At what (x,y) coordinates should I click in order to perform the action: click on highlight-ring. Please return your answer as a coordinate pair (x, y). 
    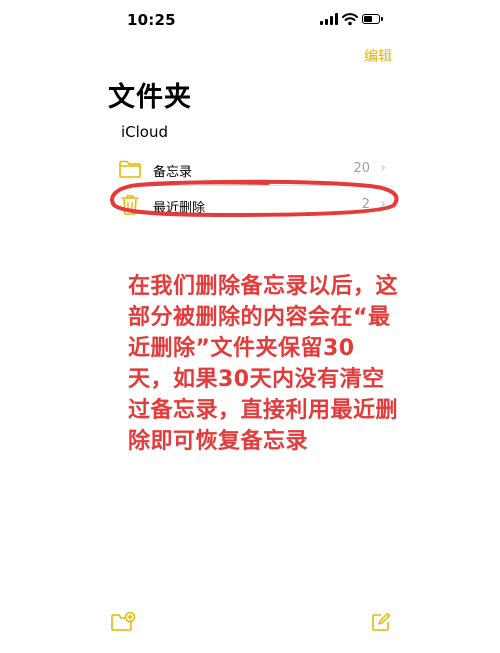
    Looking at the image, I should click on (254, 198).